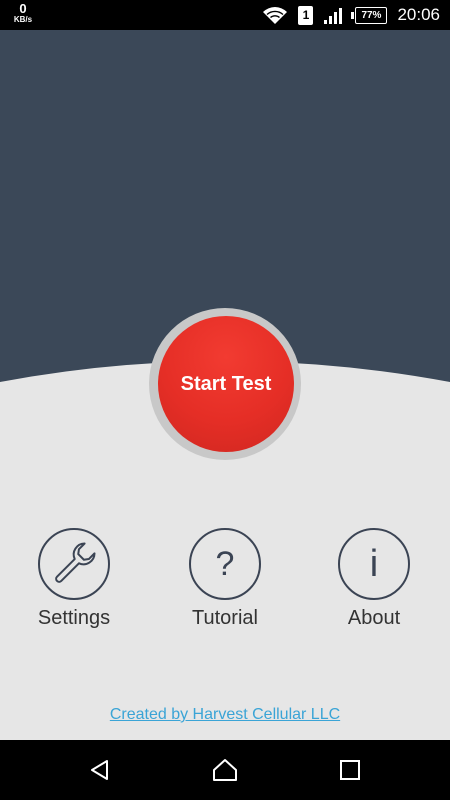 Image resolution: width=450 pixels, height=800 pixels. I want to click on tutorial-button: ? Tutorial, so click(225, 579).